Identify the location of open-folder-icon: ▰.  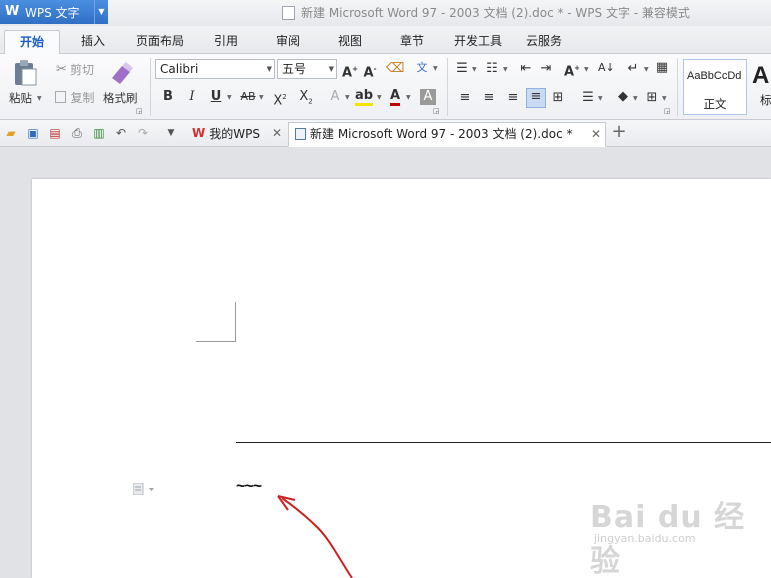
(11, 133).